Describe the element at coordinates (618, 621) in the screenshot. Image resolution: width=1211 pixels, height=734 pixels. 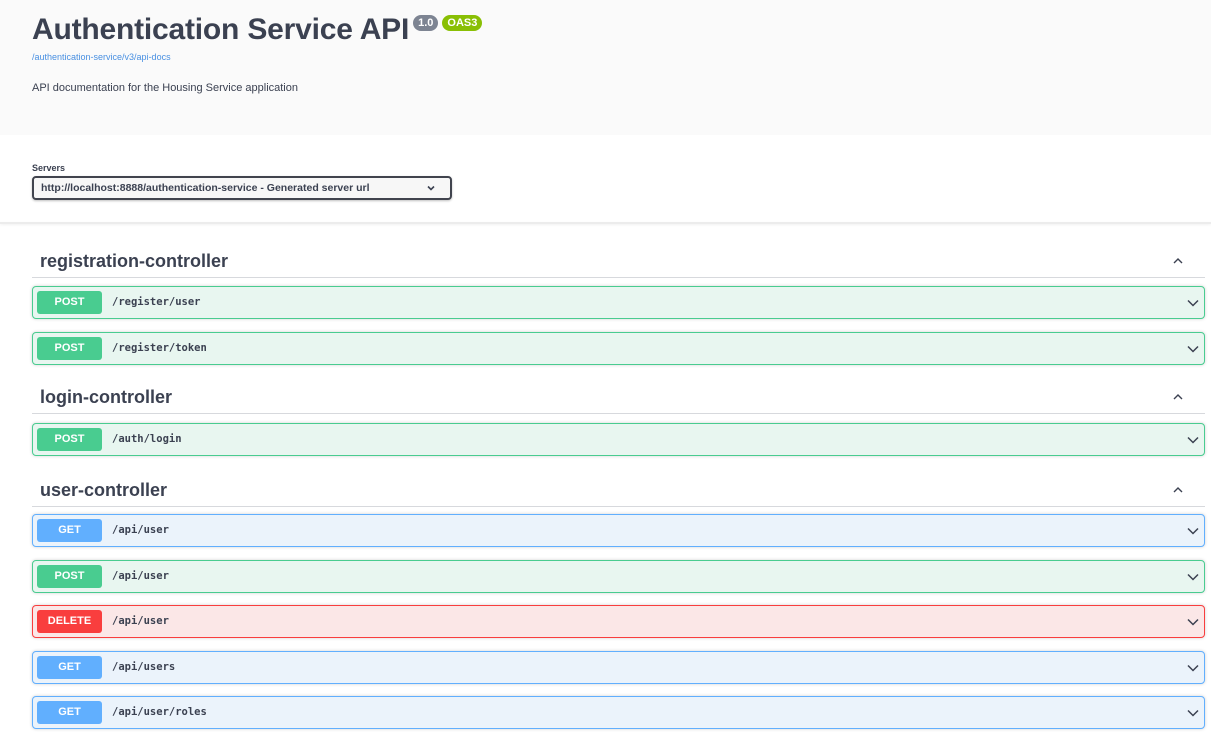
I see `operation-delete-api-user: DELETE /api/user` at that location.